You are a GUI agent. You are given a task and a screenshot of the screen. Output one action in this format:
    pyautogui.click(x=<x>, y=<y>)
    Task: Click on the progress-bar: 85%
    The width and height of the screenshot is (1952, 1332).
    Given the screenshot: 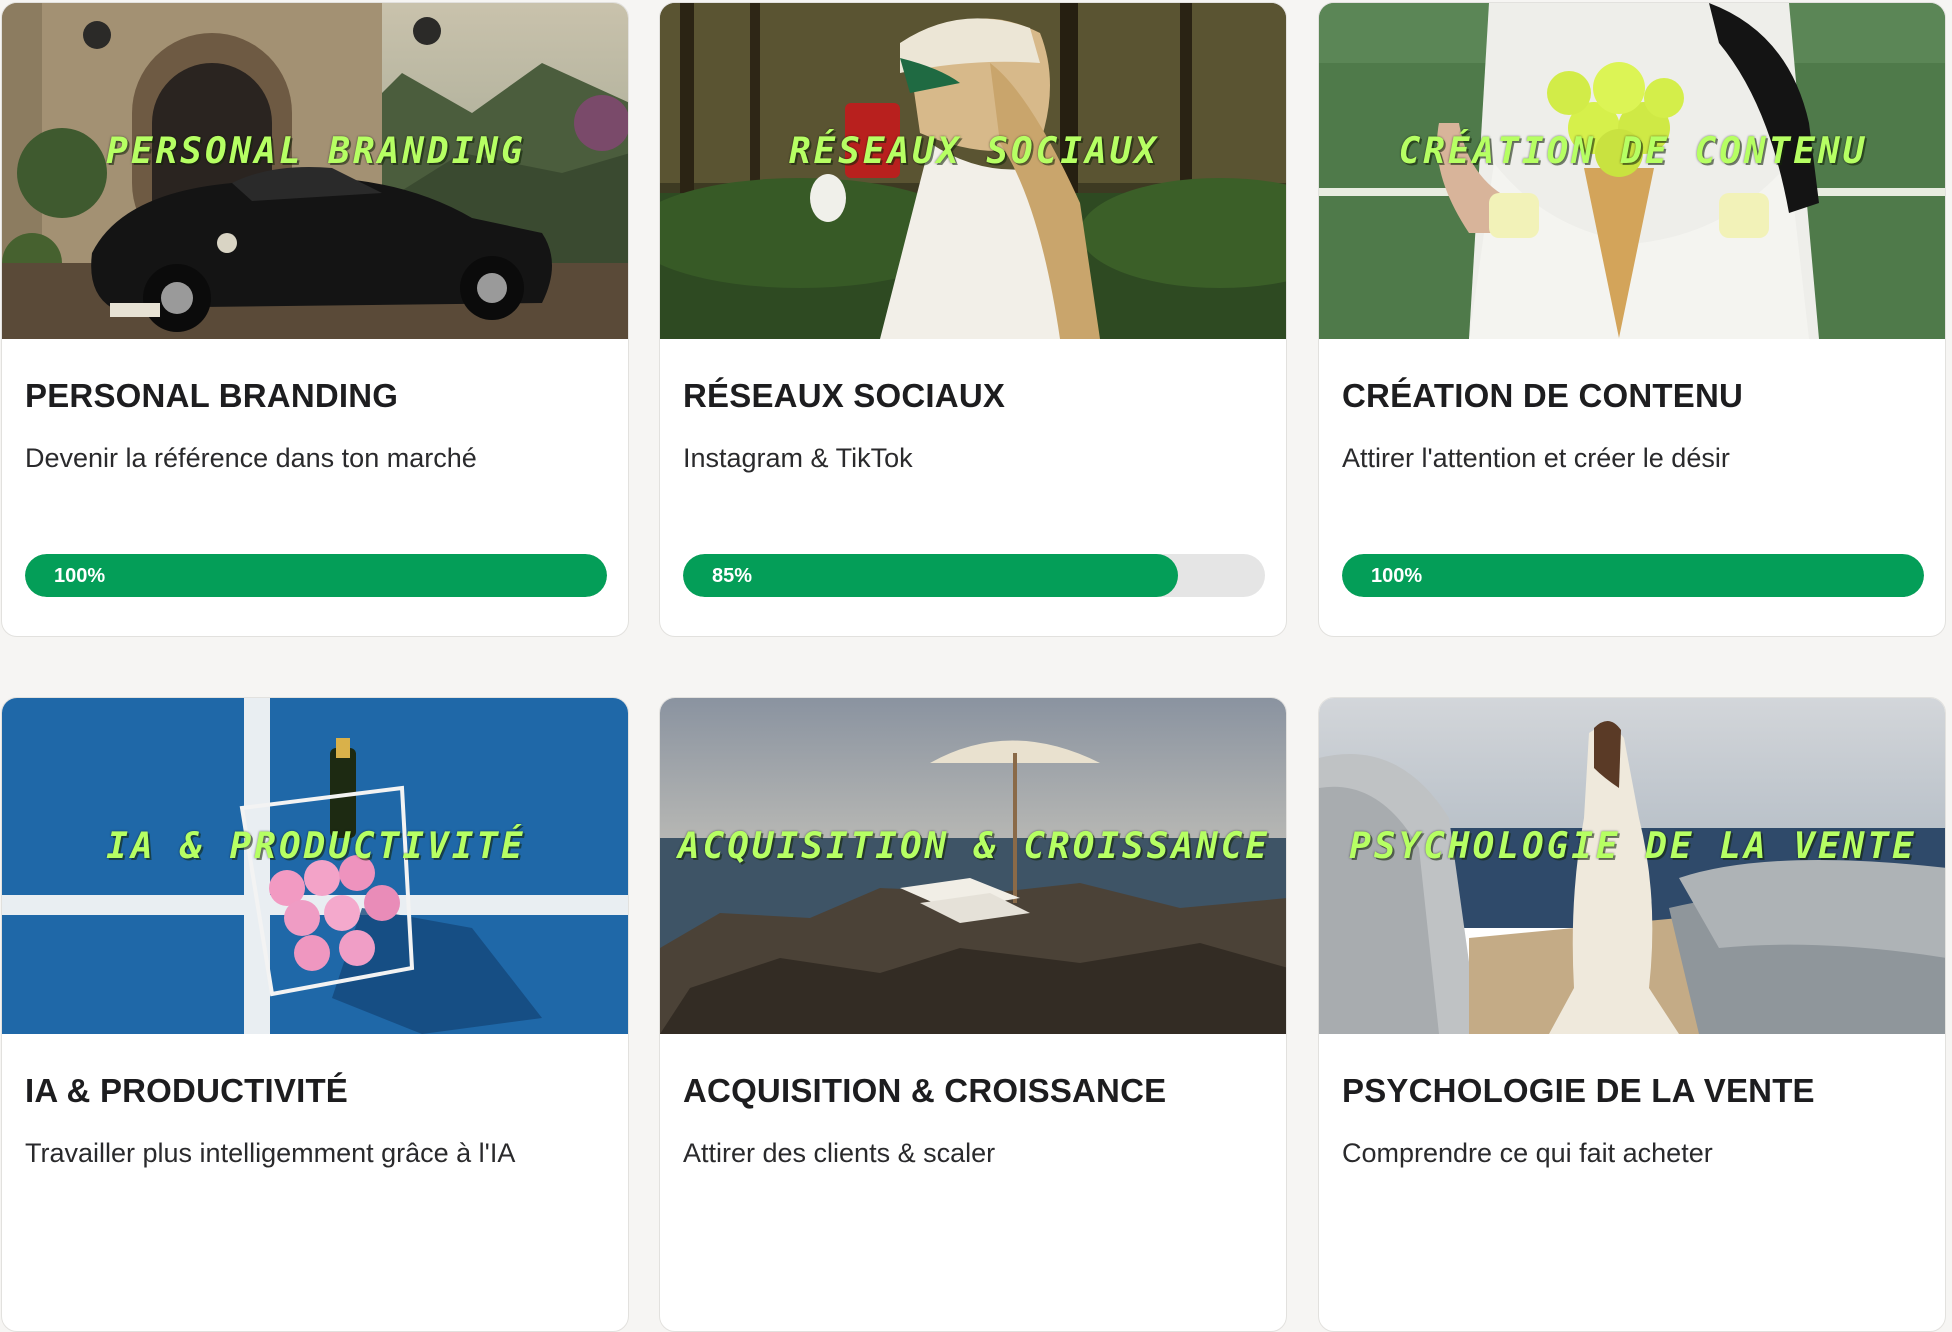 What is the action you would take?
    pyautogui.click(x=974, y=575)
    